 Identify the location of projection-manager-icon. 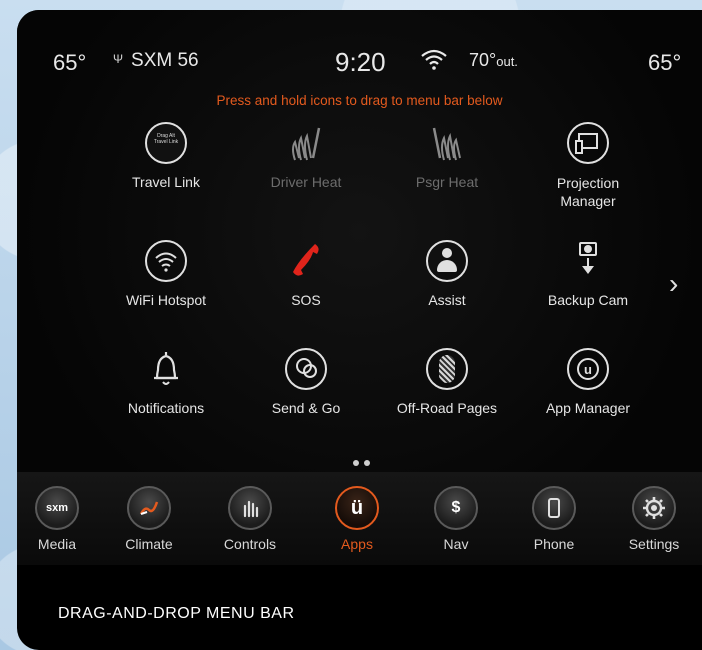
(588, 143).